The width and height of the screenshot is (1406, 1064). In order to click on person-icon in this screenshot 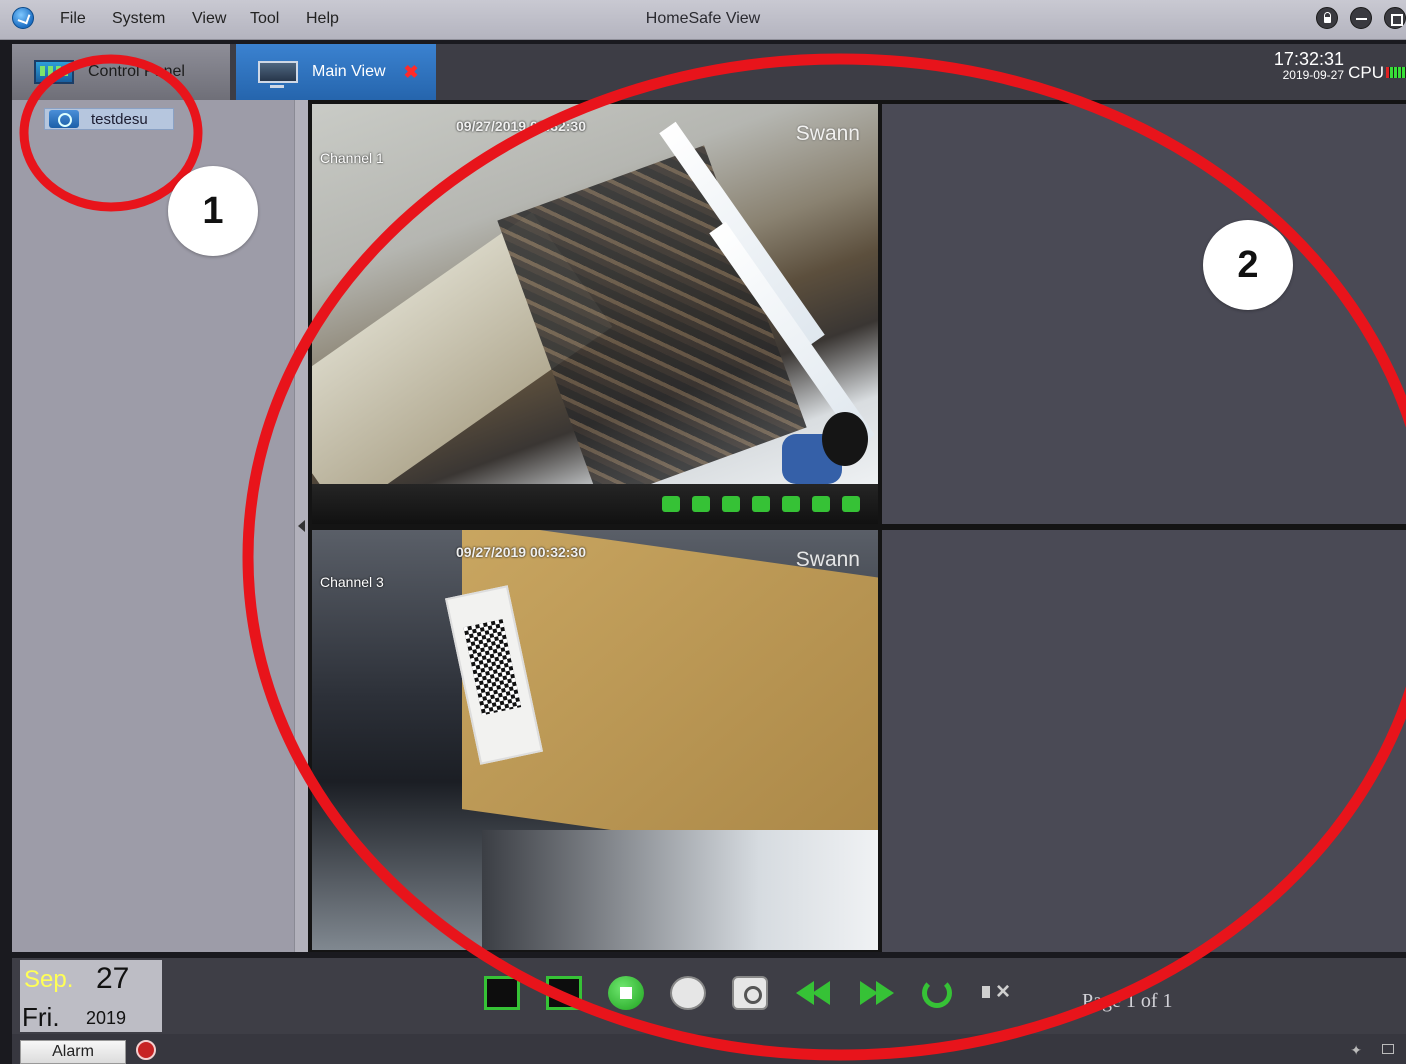, I will do `click(731, 504)`.